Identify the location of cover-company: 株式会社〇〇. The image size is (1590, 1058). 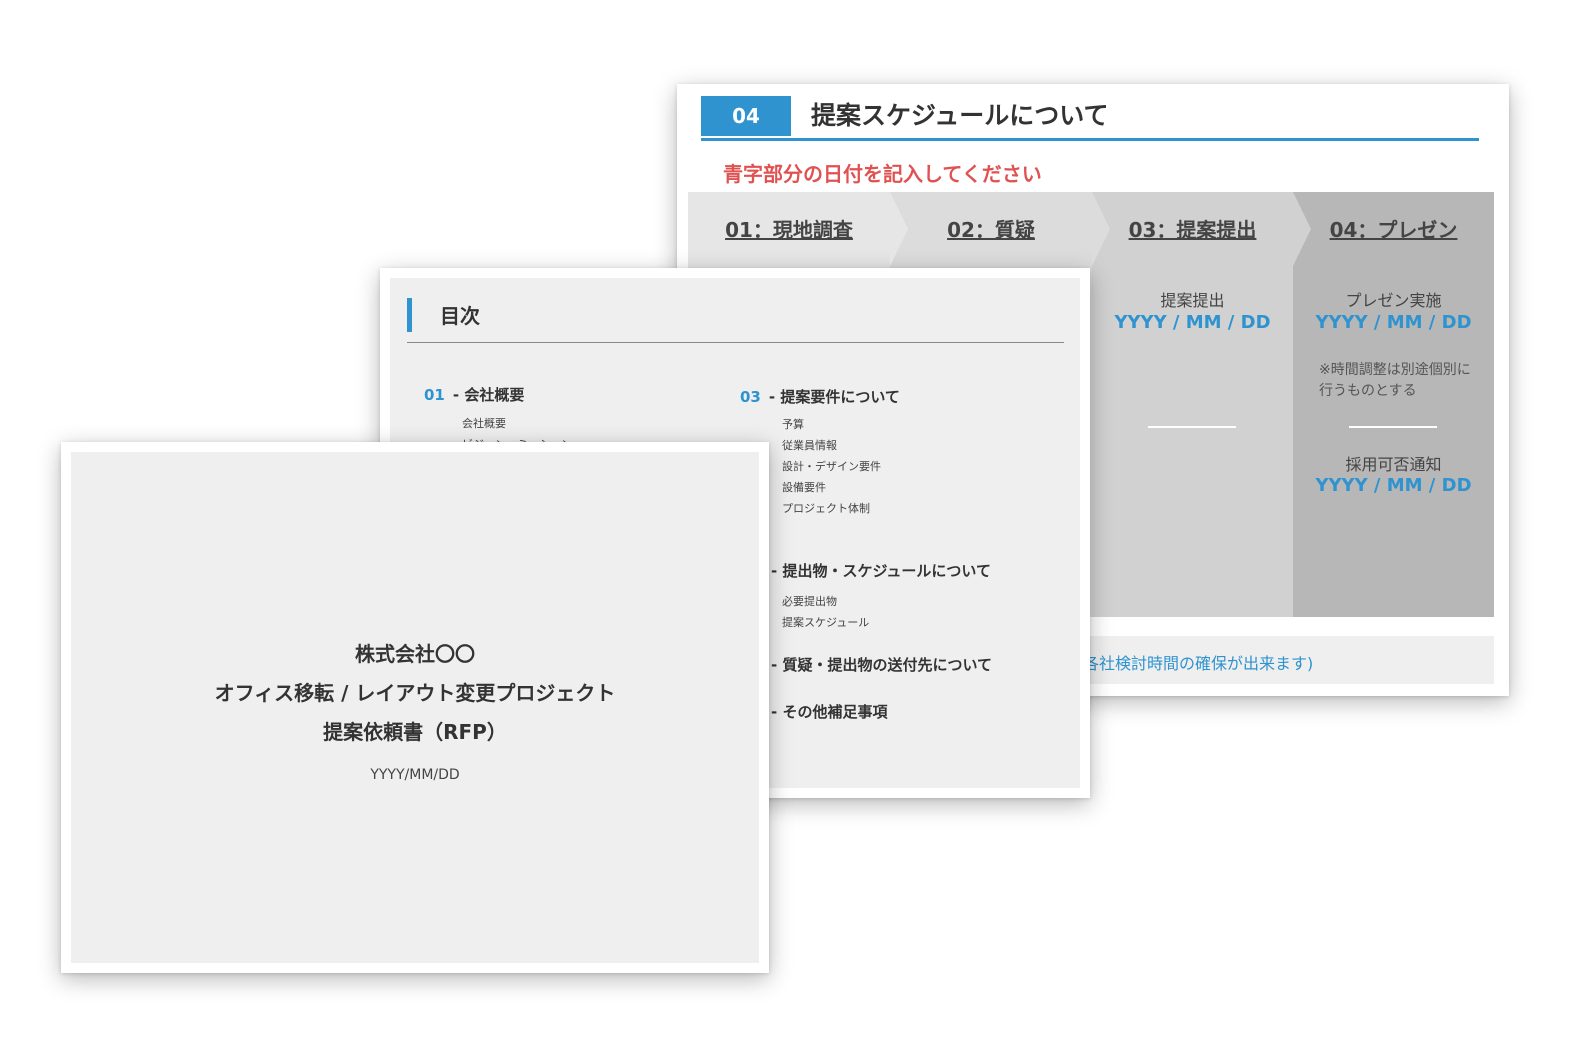
(415, 654).